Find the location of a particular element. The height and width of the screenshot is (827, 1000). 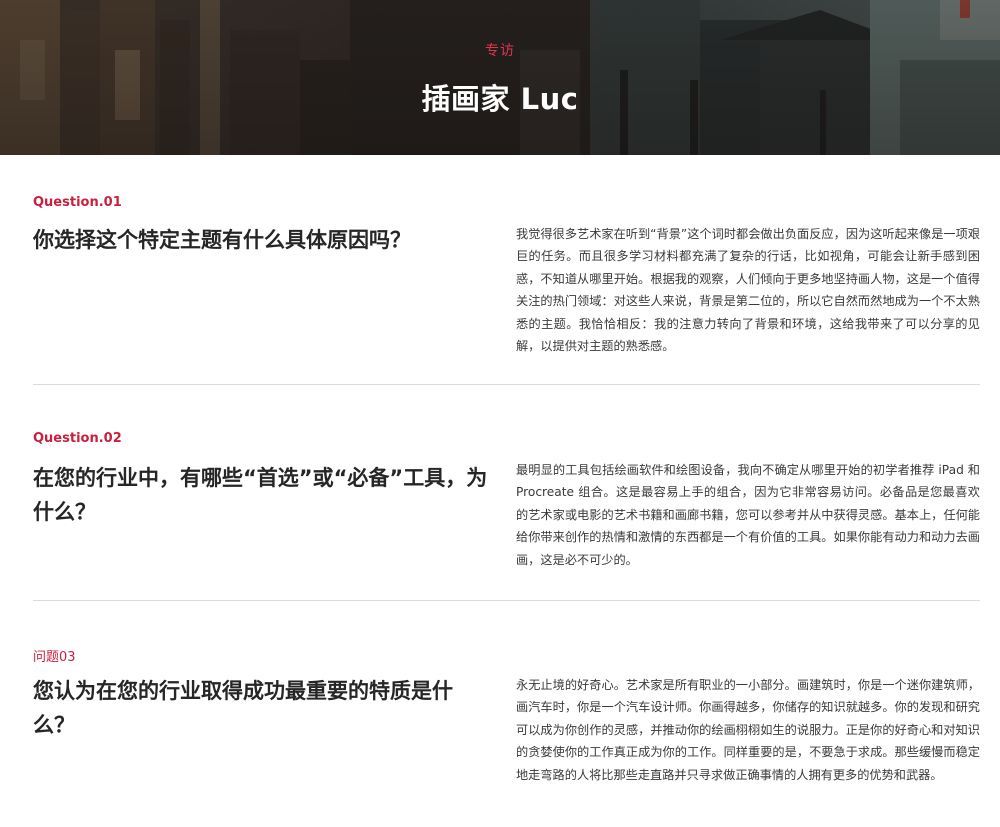

category-tag: 专访 is located at coordinates (500, 50).